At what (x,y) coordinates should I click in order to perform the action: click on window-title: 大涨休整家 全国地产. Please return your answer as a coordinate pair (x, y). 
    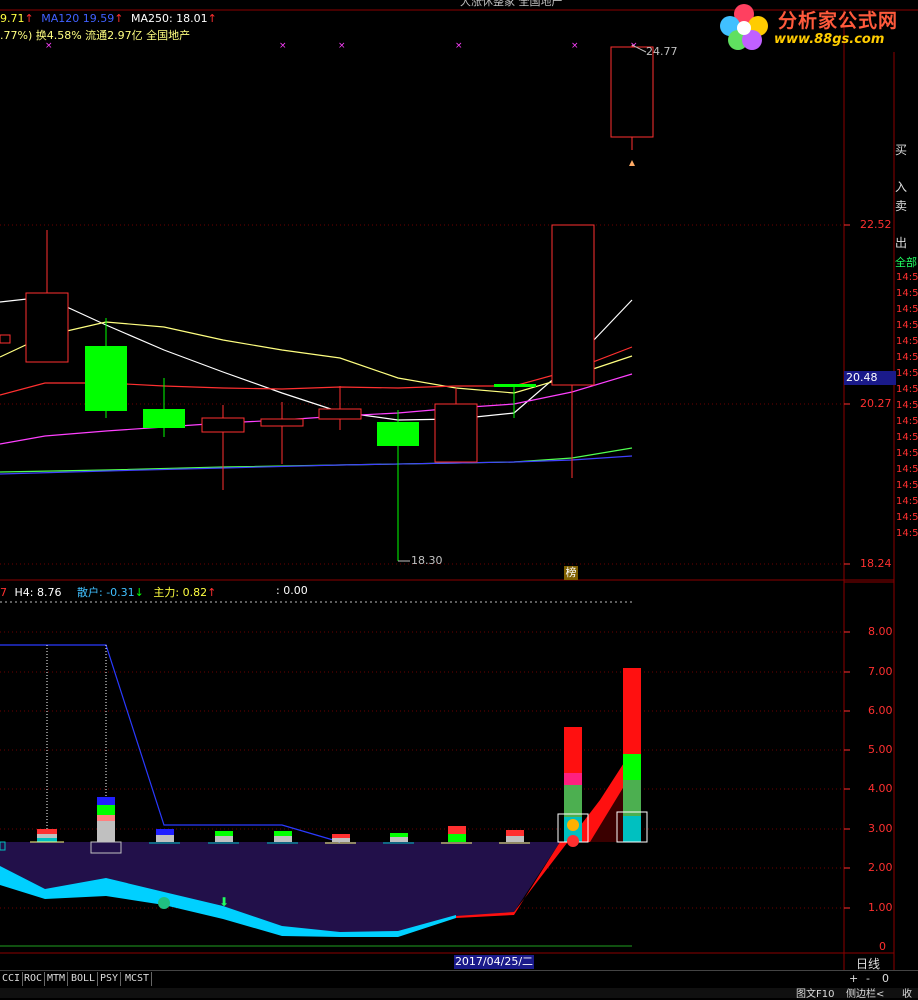
    Looking at the image, I should click on (511, 4).